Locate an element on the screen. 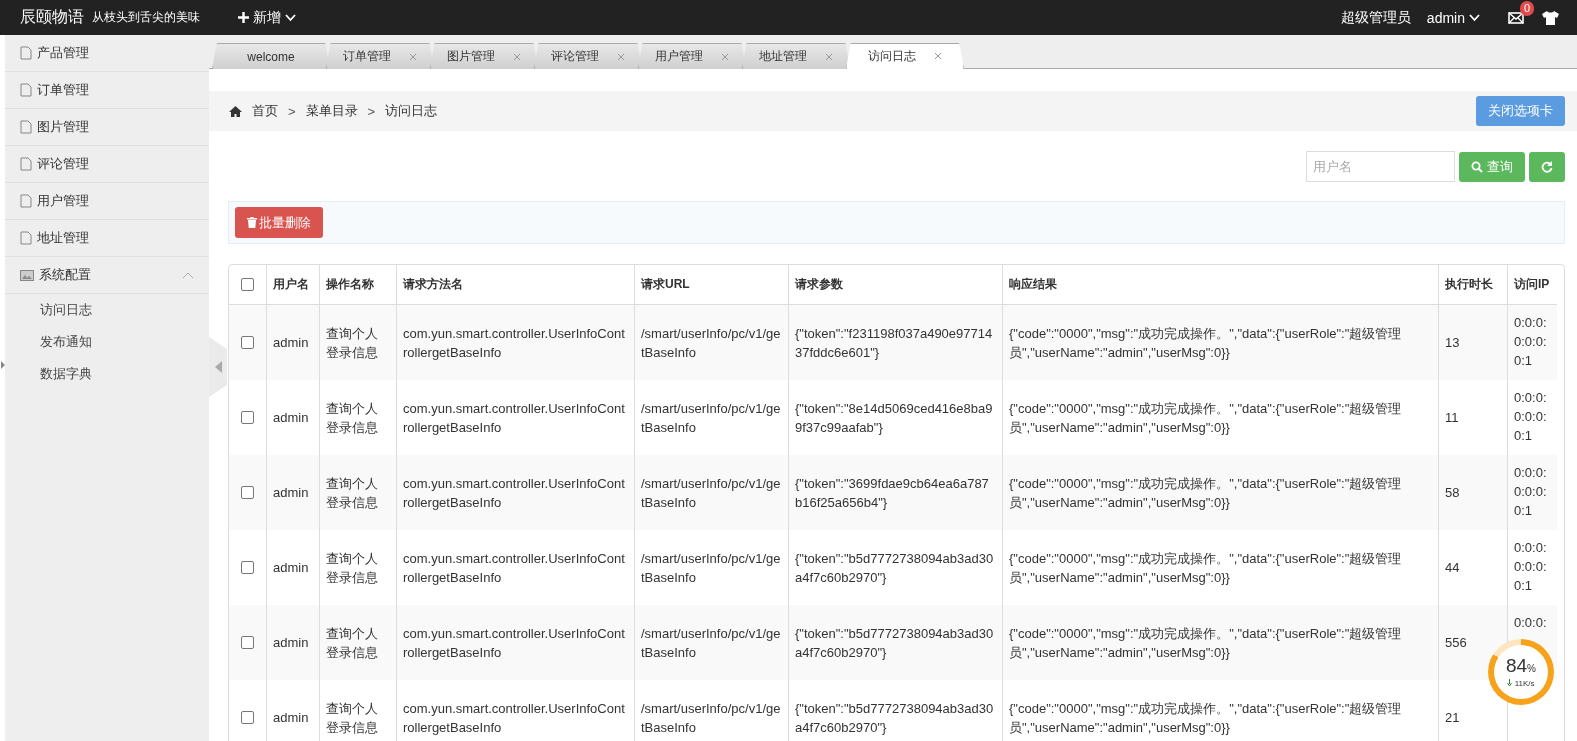 Image resolution: width=1577 pixels, height=741 pixels. tab: 地址管理 is located at coordinates (796, 56).